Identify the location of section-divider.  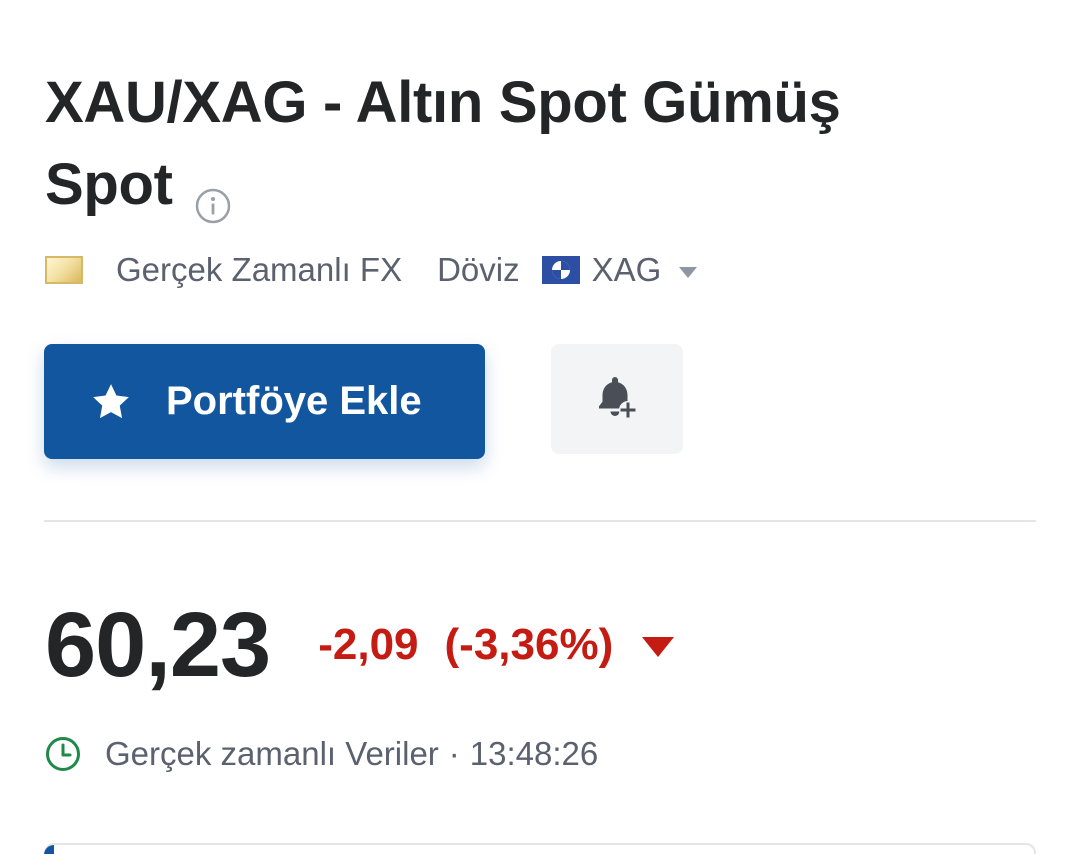
(540, 521).